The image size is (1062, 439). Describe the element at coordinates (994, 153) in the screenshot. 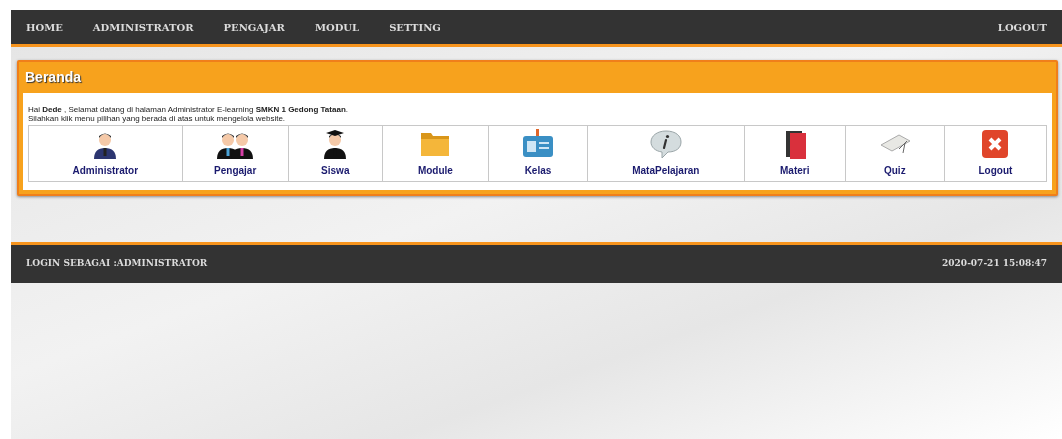

I see `menu-tile: Logout` at that location.